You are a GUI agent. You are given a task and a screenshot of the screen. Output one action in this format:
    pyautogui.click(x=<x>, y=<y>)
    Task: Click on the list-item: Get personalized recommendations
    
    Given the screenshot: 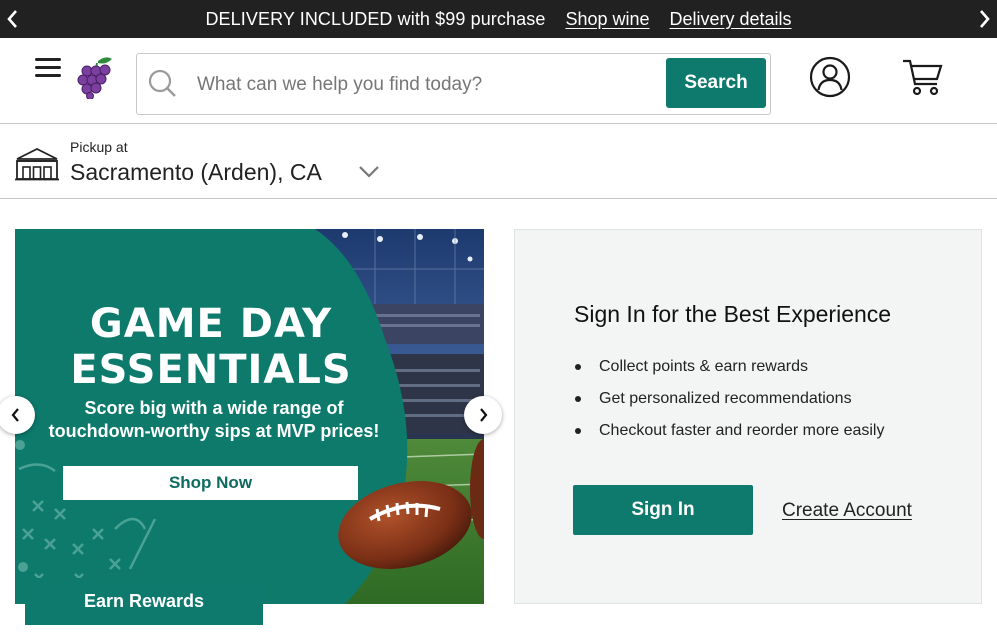 What is the action you would take?
    pyautogui.click(x=729, y=404)
    